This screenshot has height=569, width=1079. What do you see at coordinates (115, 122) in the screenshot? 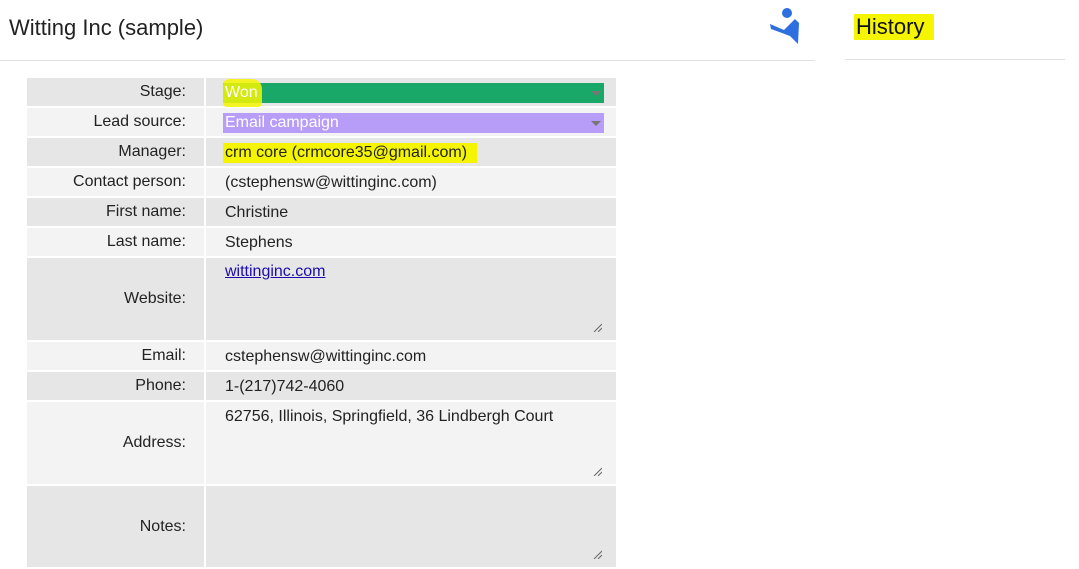
I see `lead-source-label: Lead source:` at bounding box center [115, 122].